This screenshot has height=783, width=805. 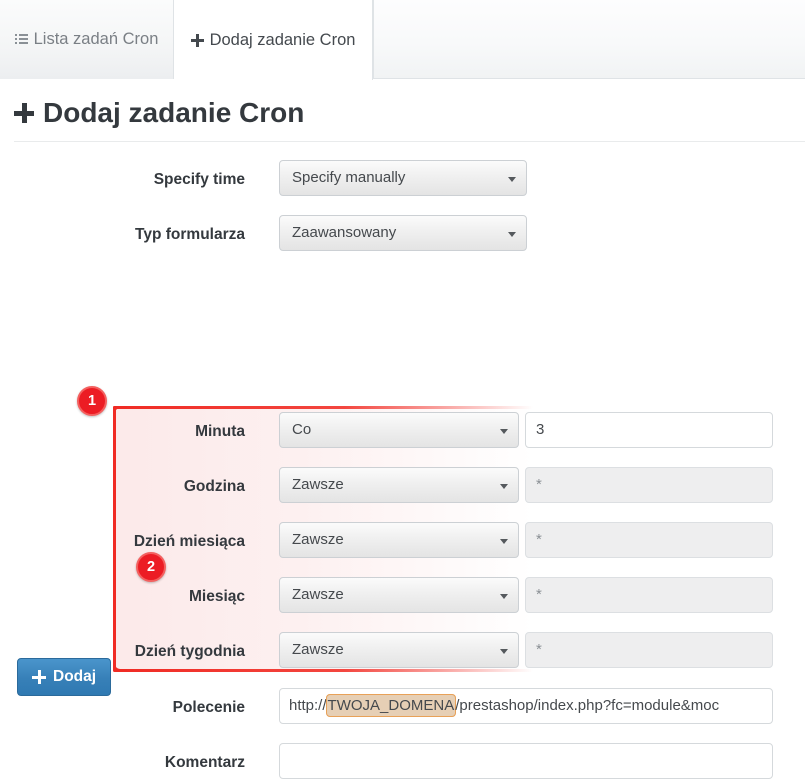 What do you see at coordinates (92, 401) in the screenshot?
I see `annotation-badge-1: 1` at bounding box center [92, 401].